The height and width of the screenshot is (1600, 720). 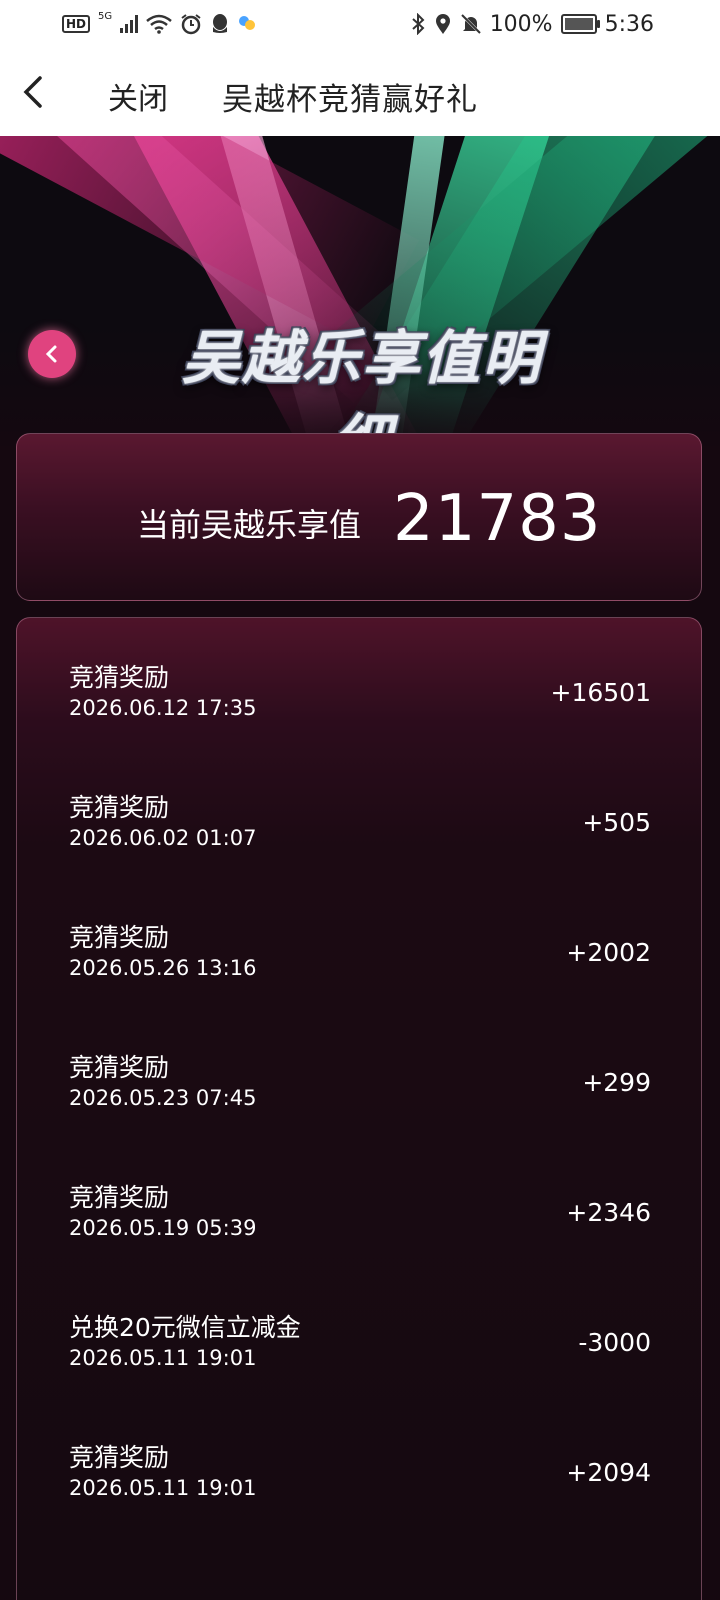 I want to click on record-amount: +2002, so click(x=608, y=952).